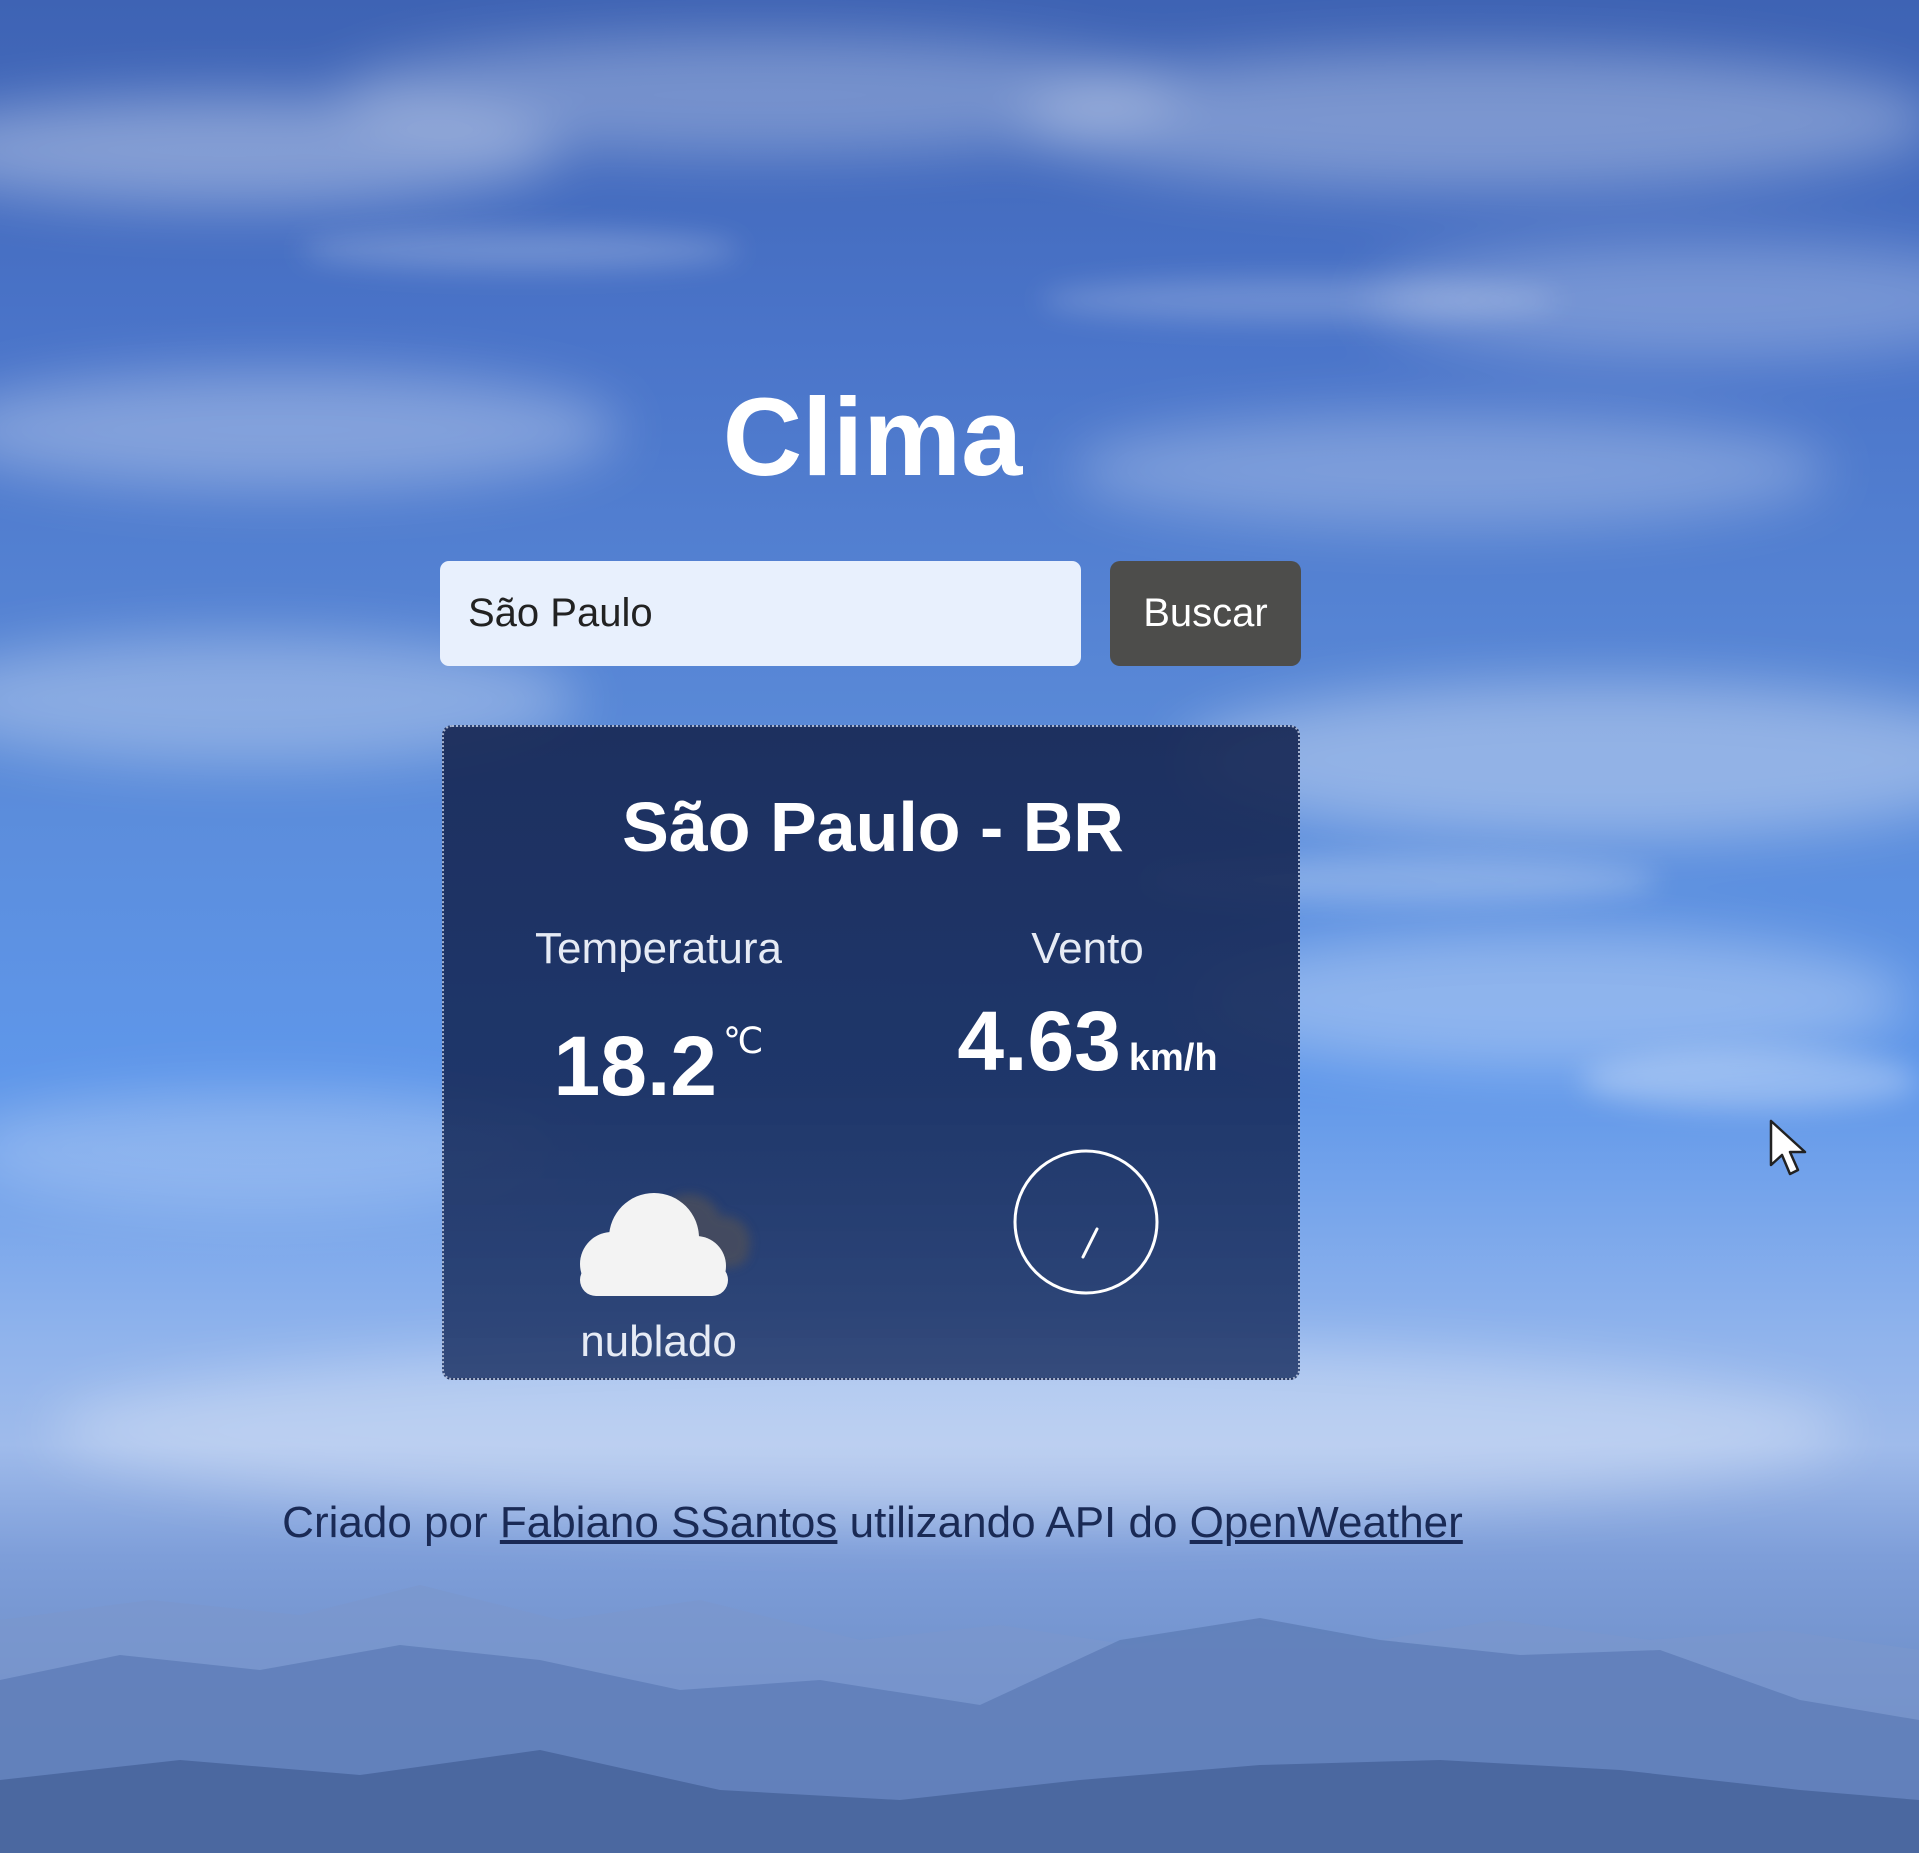 The width and height of the screenshot is (1919, 1853). Describe the element at coordinates (658, 948) in the screenshot. I see `temperature-label: Temperatura` at that location.